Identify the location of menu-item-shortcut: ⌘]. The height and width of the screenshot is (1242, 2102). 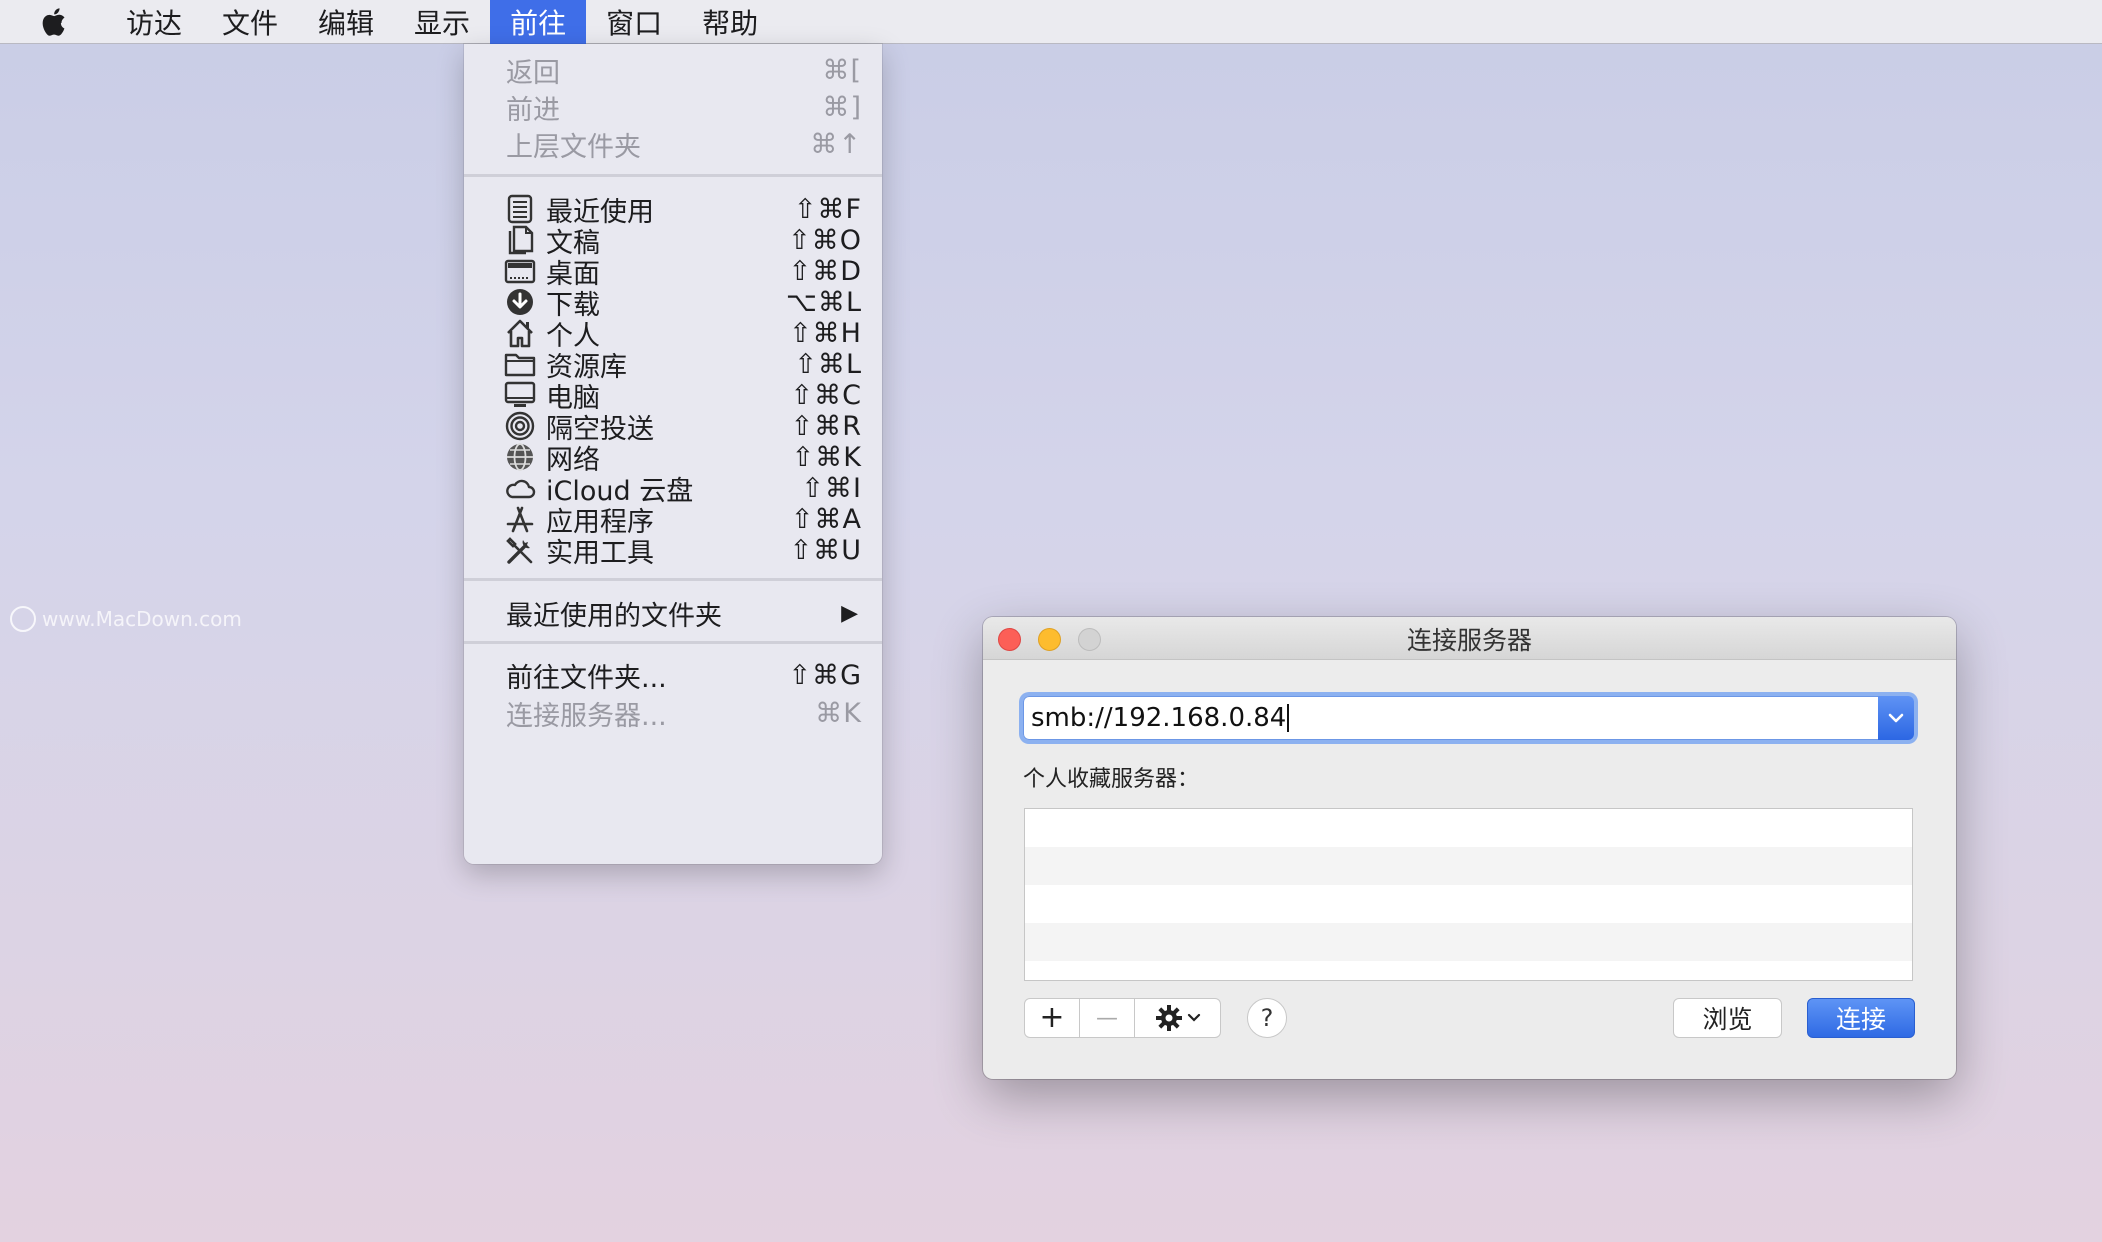
(842, 107).